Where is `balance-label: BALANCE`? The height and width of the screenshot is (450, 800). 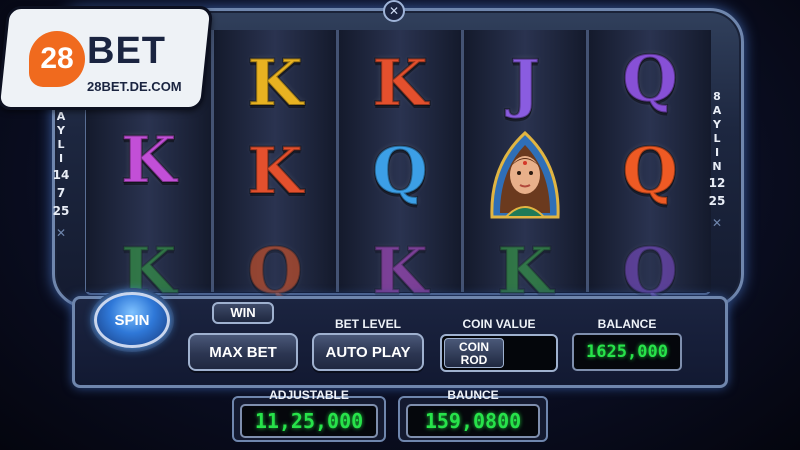 balance-label: BALANCE is located at coordinates (627, 324).